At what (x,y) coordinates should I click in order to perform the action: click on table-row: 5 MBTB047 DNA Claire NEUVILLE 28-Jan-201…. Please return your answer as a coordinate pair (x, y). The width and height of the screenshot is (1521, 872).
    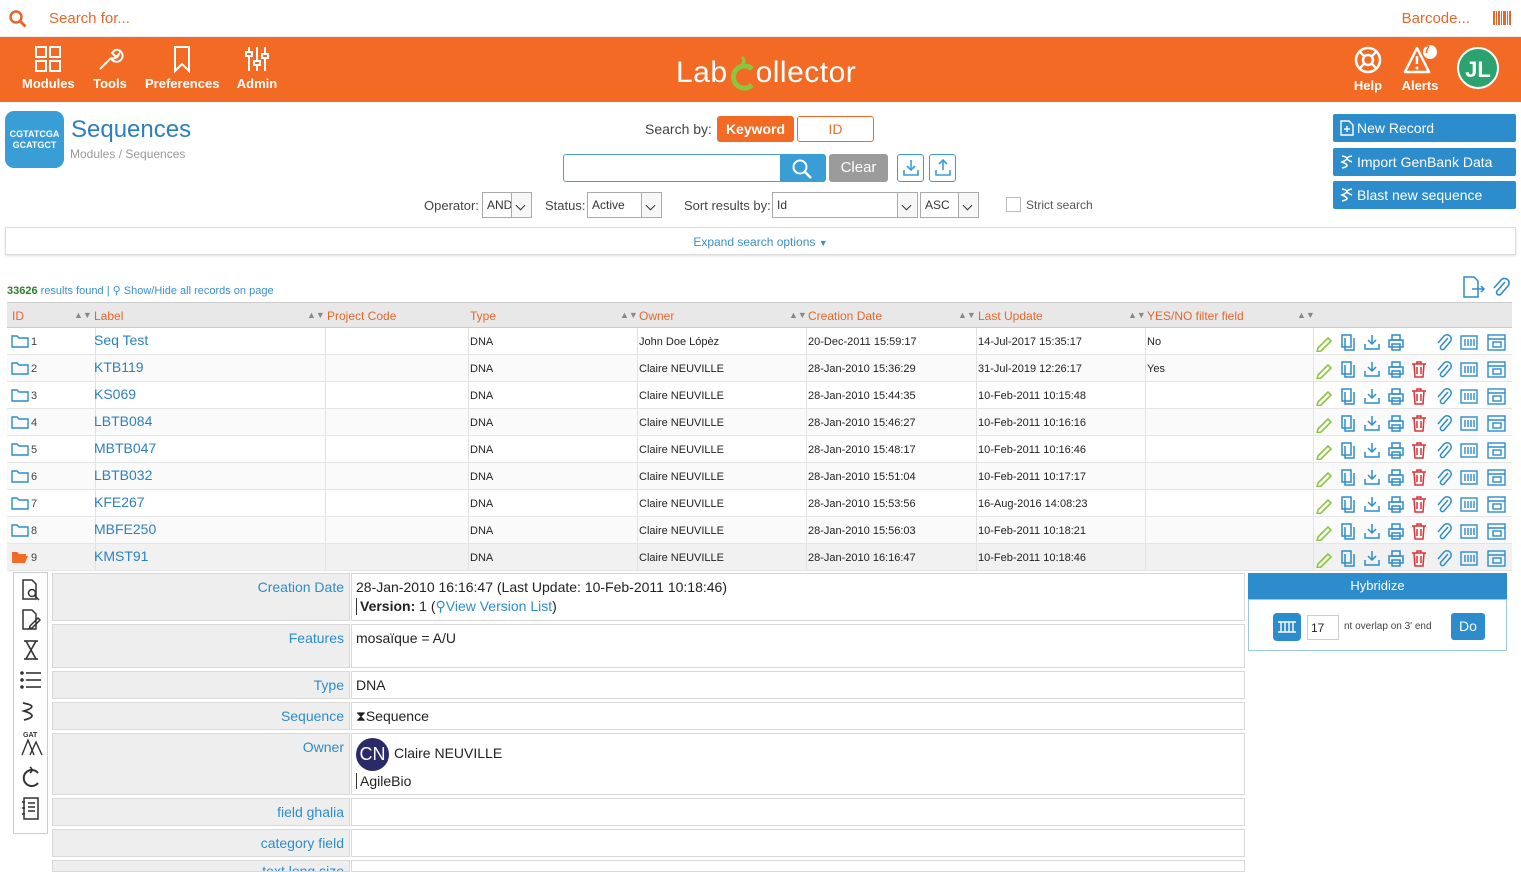
    Looking at the image, I should click on (759, 449).